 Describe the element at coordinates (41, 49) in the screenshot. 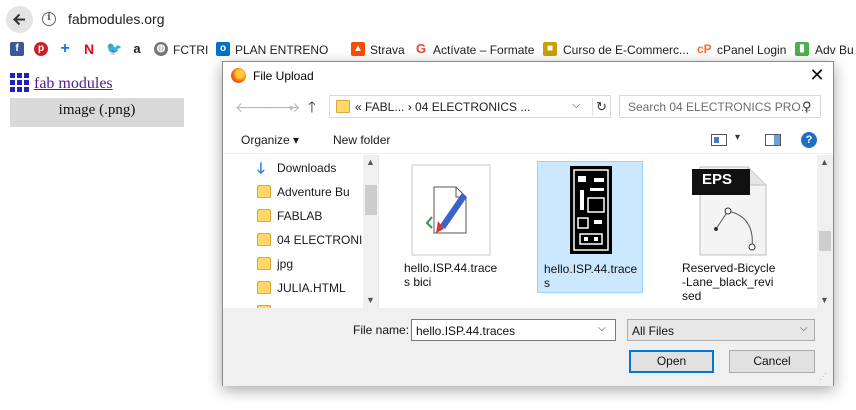

I see `pinterest-icon: p` at that location.